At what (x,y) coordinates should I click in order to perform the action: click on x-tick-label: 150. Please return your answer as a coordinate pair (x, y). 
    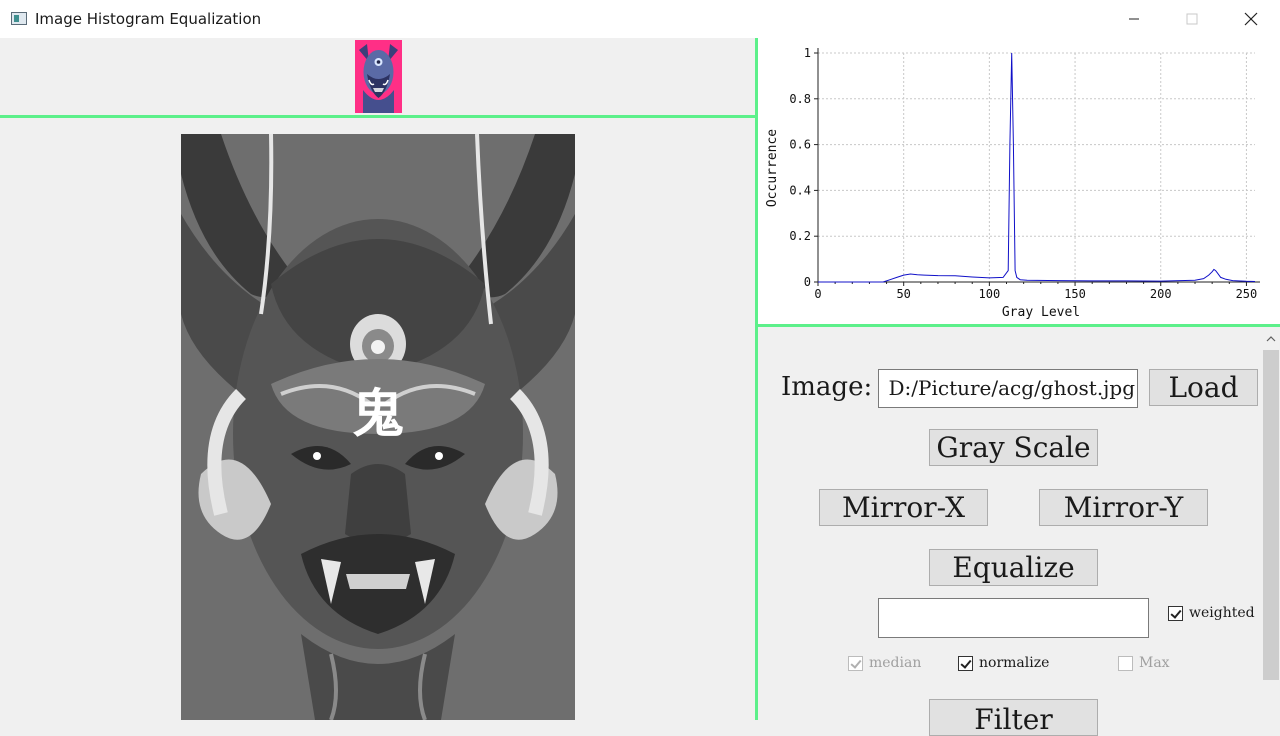
    Looking at the image, I should click on (1075, 294).